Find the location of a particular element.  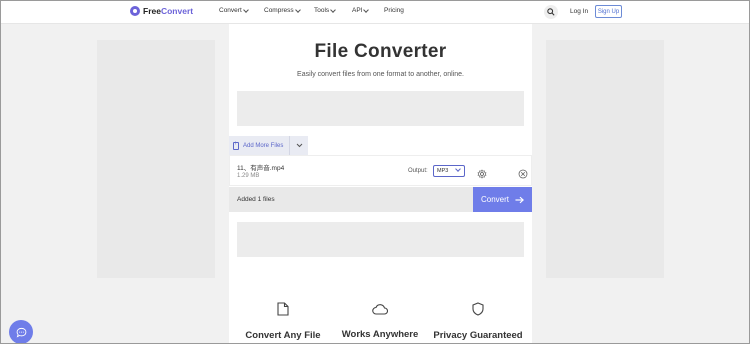

nav-pricing-label: Pricing is located at coordinates (394, 10).